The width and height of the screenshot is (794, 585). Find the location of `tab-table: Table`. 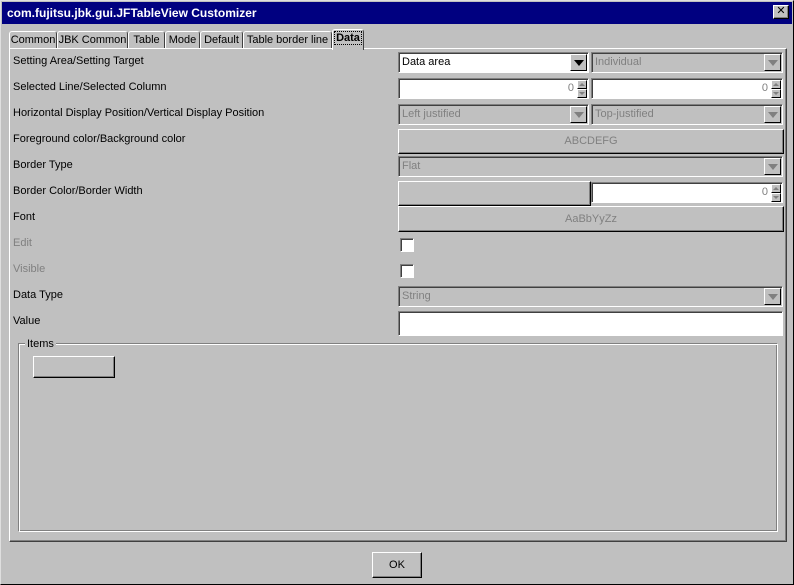

tab-table: Table is located at coordinates (146, 40).